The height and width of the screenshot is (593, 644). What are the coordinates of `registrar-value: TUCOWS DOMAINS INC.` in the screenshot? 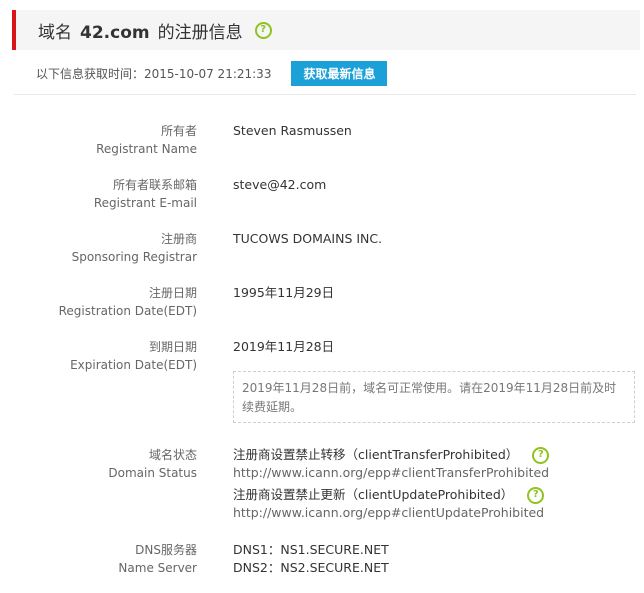 It's located at (308, 238).